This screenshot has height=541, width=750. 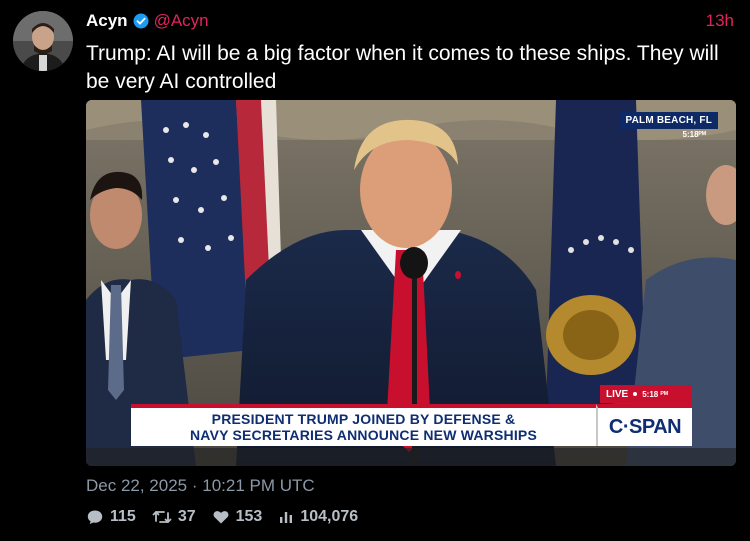 I want to click on avatar, so click(x=43, y=41).